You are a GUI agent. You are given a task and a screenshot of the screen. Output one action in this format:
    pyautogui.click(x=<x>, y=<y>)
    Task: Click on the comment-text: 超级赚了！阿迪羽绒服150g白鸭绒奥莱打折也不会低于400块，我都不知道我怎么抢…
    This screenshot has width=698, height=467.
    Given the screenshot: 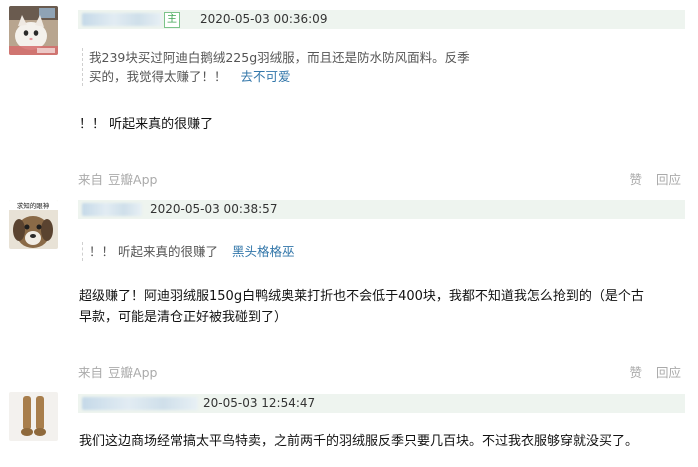 What is the action you would take?
    pyautogui.click(x=361, y=307)
    